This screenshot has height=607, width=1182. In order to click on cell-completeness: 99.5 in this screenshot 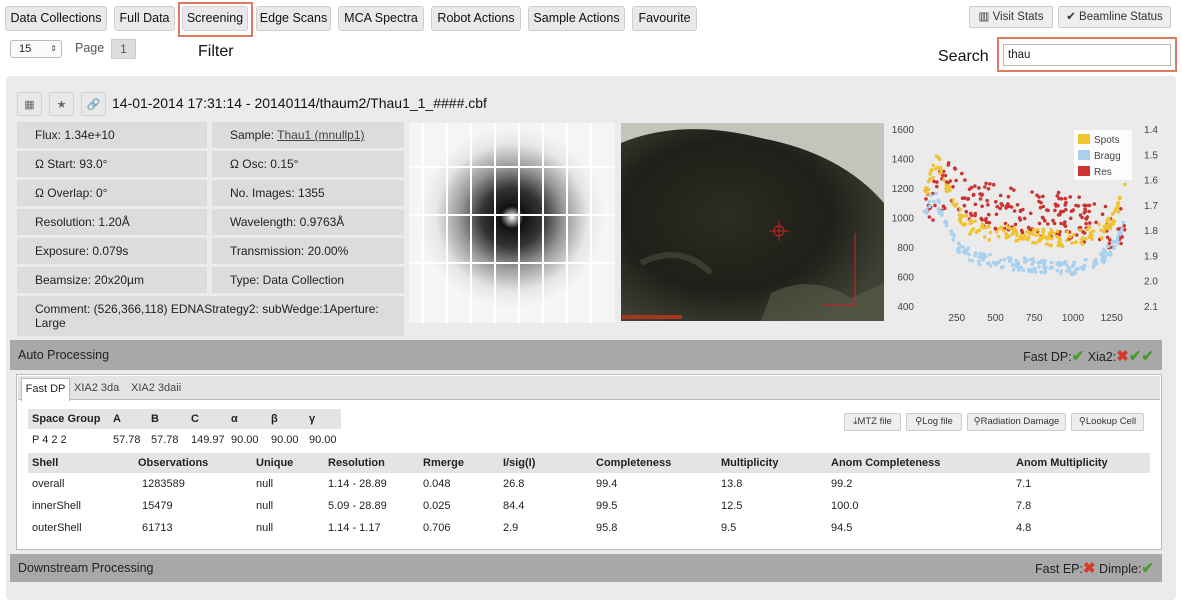, I will do `click(607, 506)`.